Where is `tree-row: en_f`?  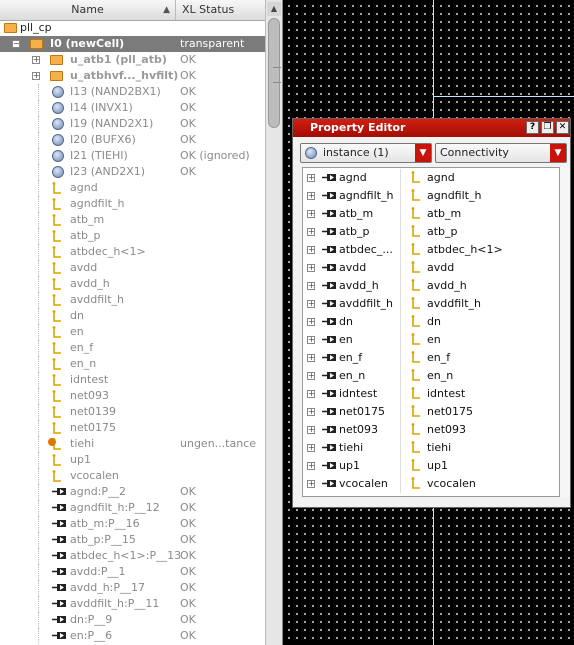
tree-row: en_f is located at coordinates (132, 348).